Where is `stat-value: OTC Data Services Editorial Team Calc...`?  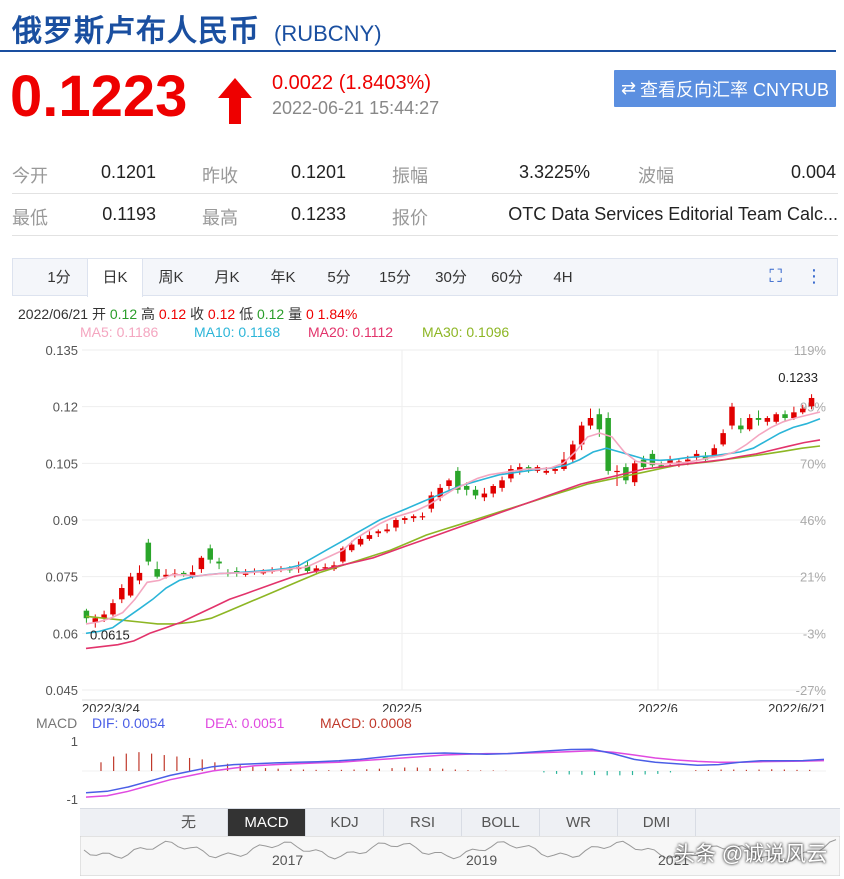
stat-value: OTC Data Services Editorial Team Calc... is located at coordinates (673, 214).